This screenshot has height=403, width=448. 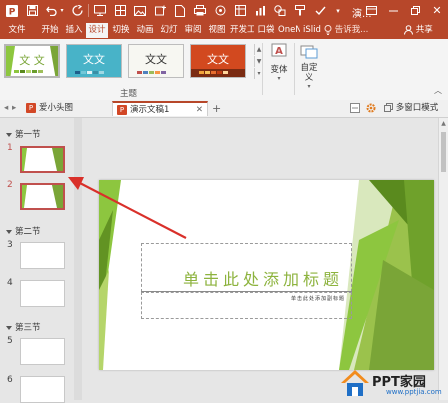 I want to click on variants-button: A 变体 ▾, so click(x=279, y=62).